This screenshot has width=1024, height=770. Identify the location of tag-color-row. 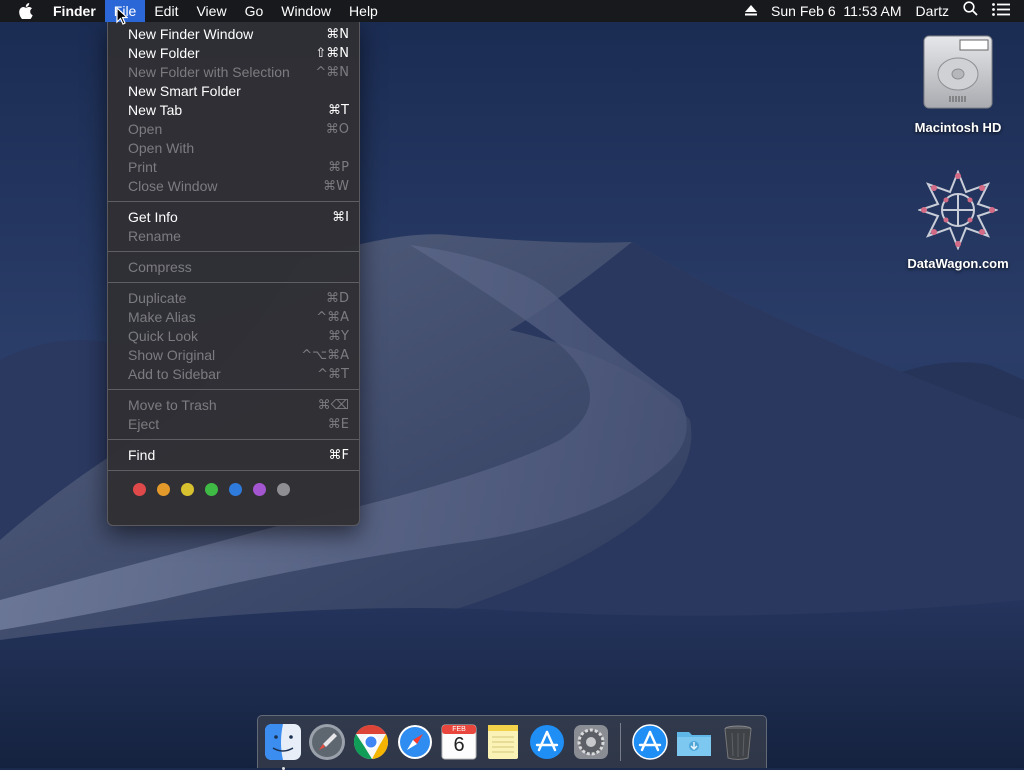
(233, 486).